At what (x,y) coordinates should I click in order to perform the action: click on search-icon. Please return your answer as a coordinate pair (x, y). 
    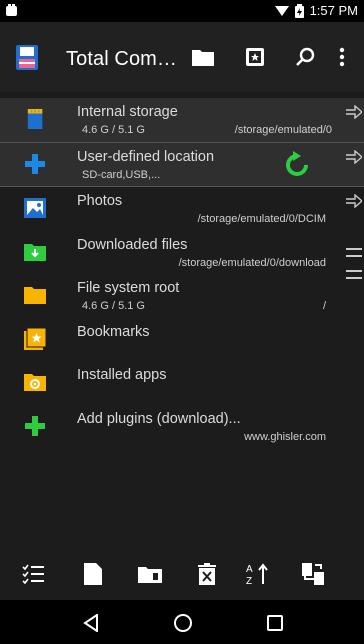
    Looking at the image, I should click on (305, 56).